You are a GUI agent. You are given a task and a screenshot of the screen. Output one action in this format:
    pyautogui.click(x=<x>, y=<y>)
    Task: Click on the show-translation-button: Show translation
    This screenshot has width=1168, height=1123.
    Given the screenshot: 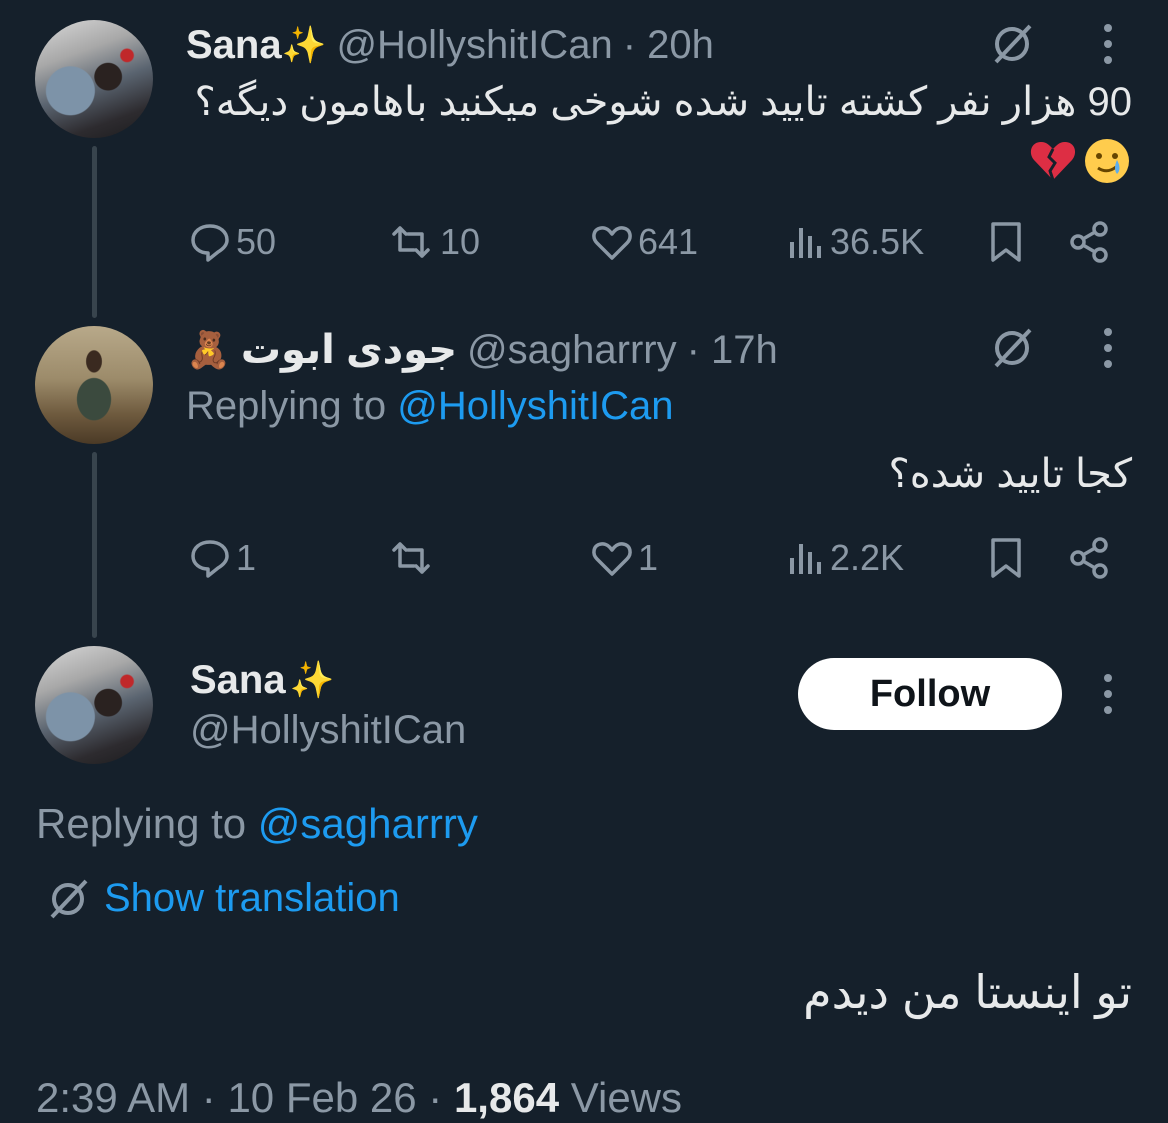 What is the action you would take?
    pyautogui.click(x=223, y=898)
    